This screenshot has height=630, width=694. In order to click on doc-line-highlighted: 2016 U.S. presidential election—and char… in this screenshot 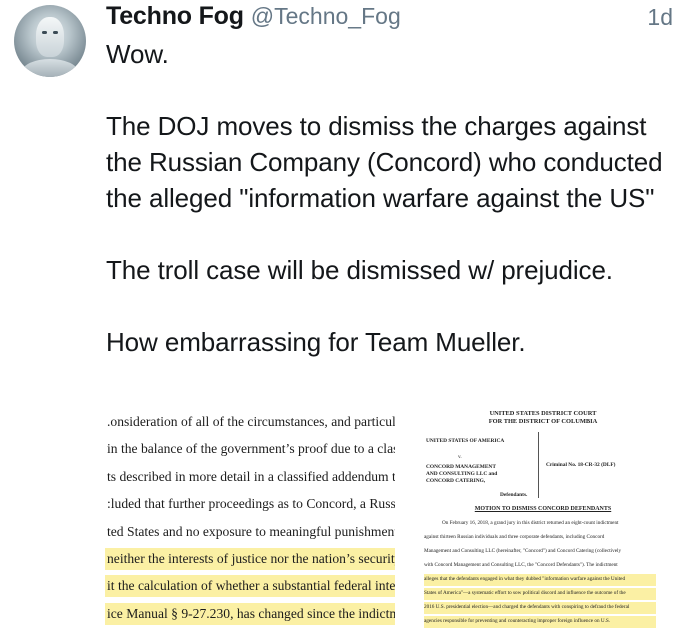, I will do `click(540, 608)`.